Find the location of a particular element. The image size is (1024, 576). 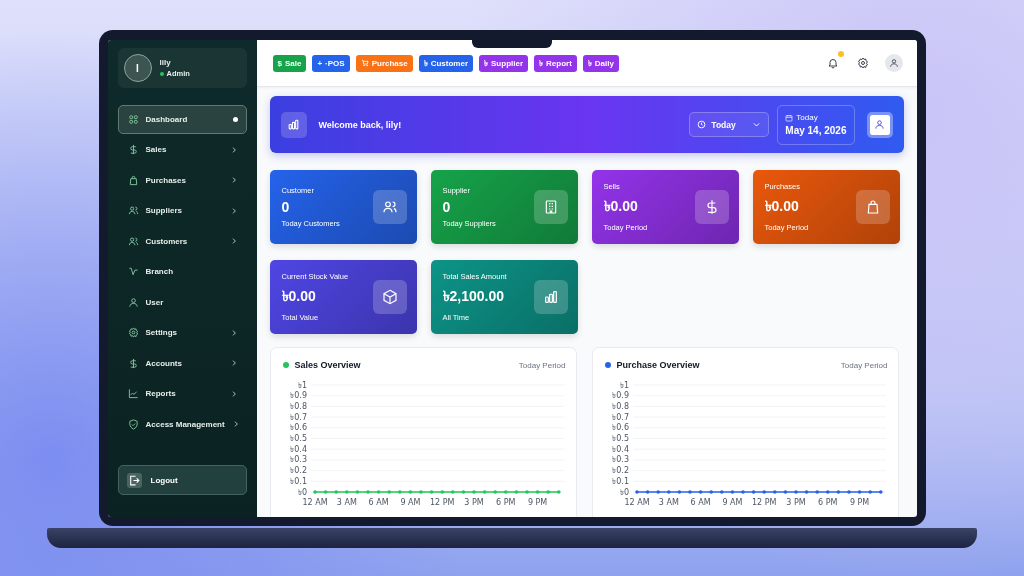

user-menu-button is located at coordinates (893, 63).